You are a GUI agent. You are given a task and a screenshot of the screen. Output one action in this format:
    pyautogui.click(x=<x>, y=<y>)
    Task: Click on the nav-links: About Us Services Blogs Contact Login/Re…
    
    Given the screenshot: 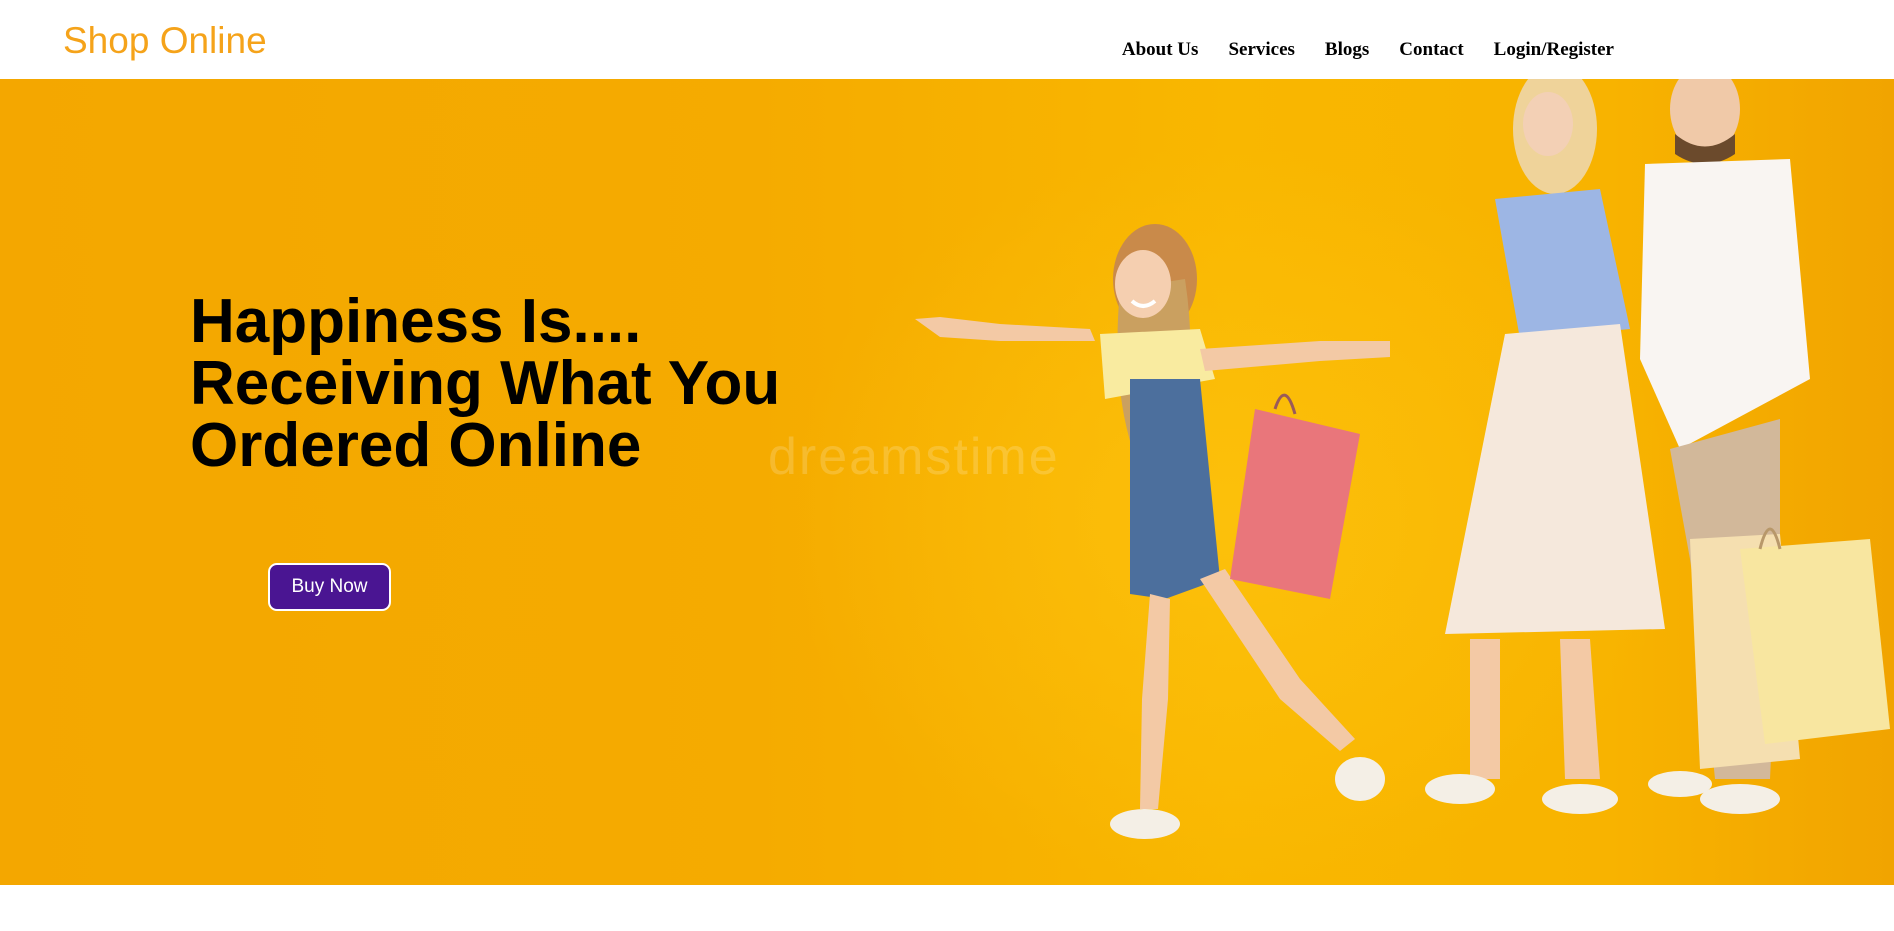 What is the action you would take?
    pyautogui.click(x=1368, y=49)
    